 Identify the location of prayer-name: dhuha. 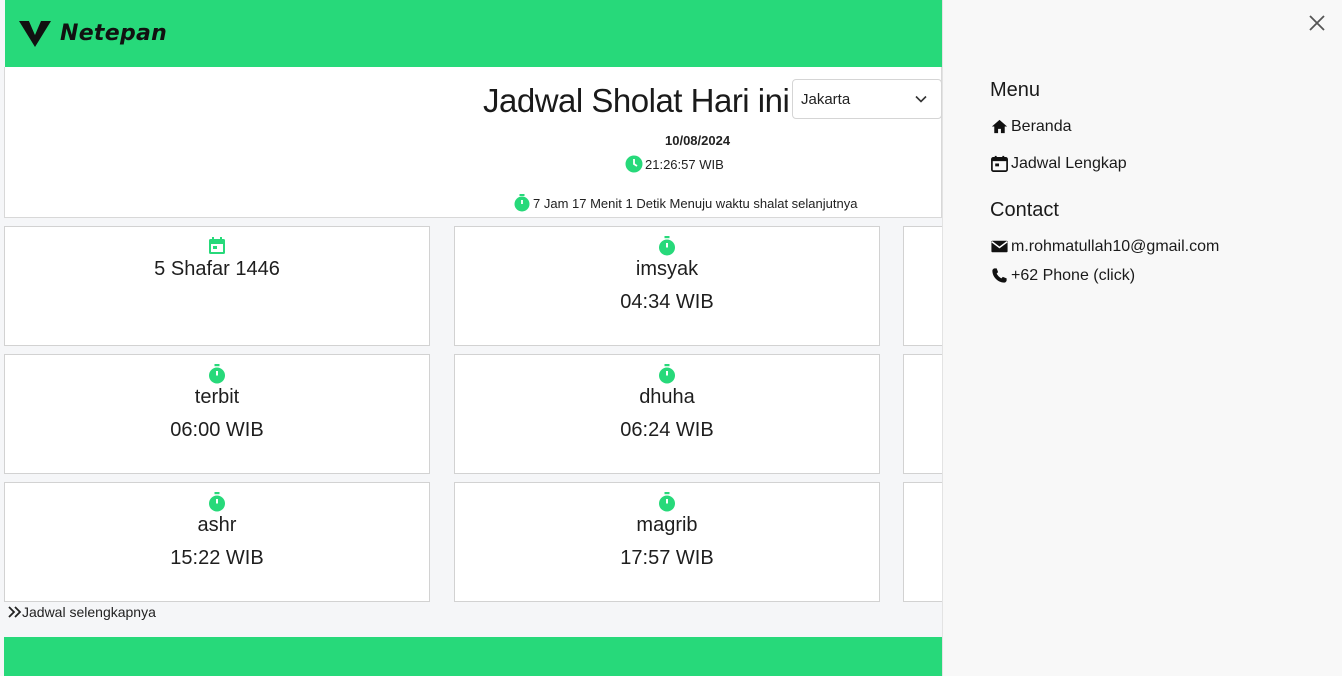
(667, 397).